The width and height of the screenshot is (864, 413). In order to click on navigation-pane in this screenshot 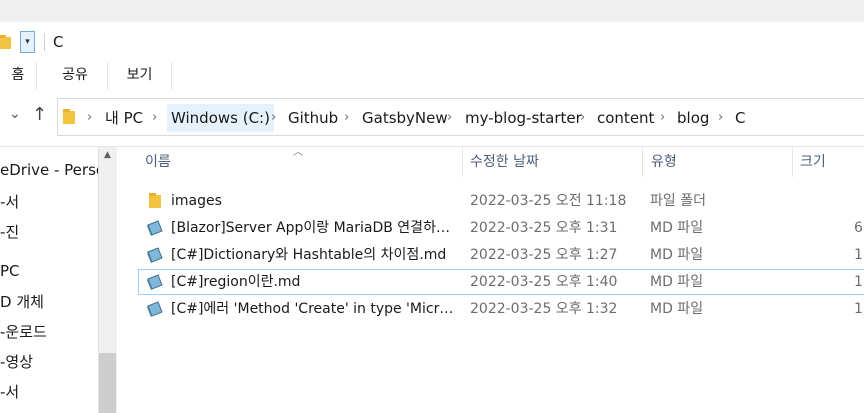, I will do `click(49, 280)`.